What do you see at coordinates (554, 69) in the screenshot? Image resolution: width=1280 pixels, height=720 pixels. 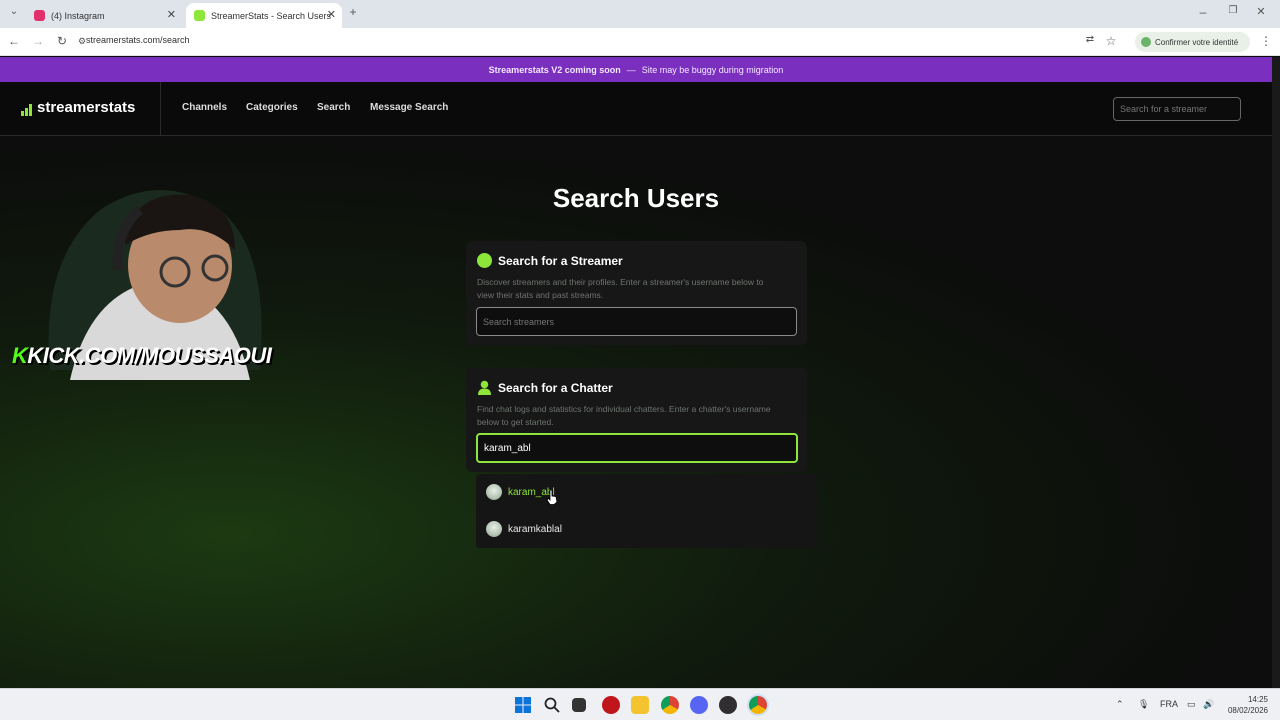 I see `banner-title: Streamerstats V2 coming soon` at bounding box center [554, 69].